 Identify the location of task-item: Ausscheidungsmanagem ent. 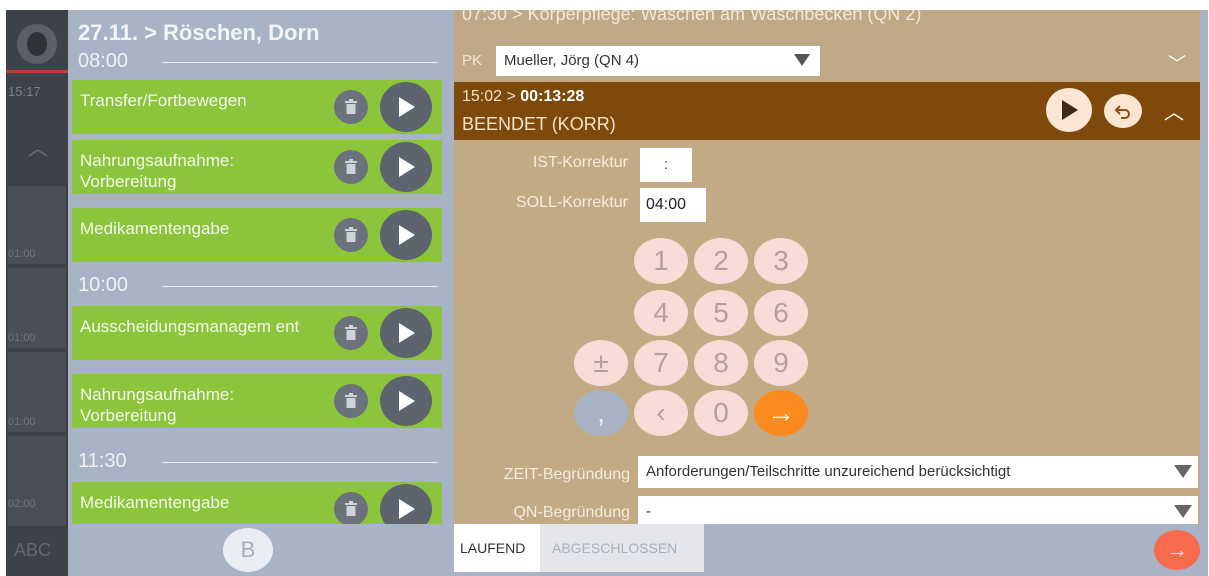
(257, 333).